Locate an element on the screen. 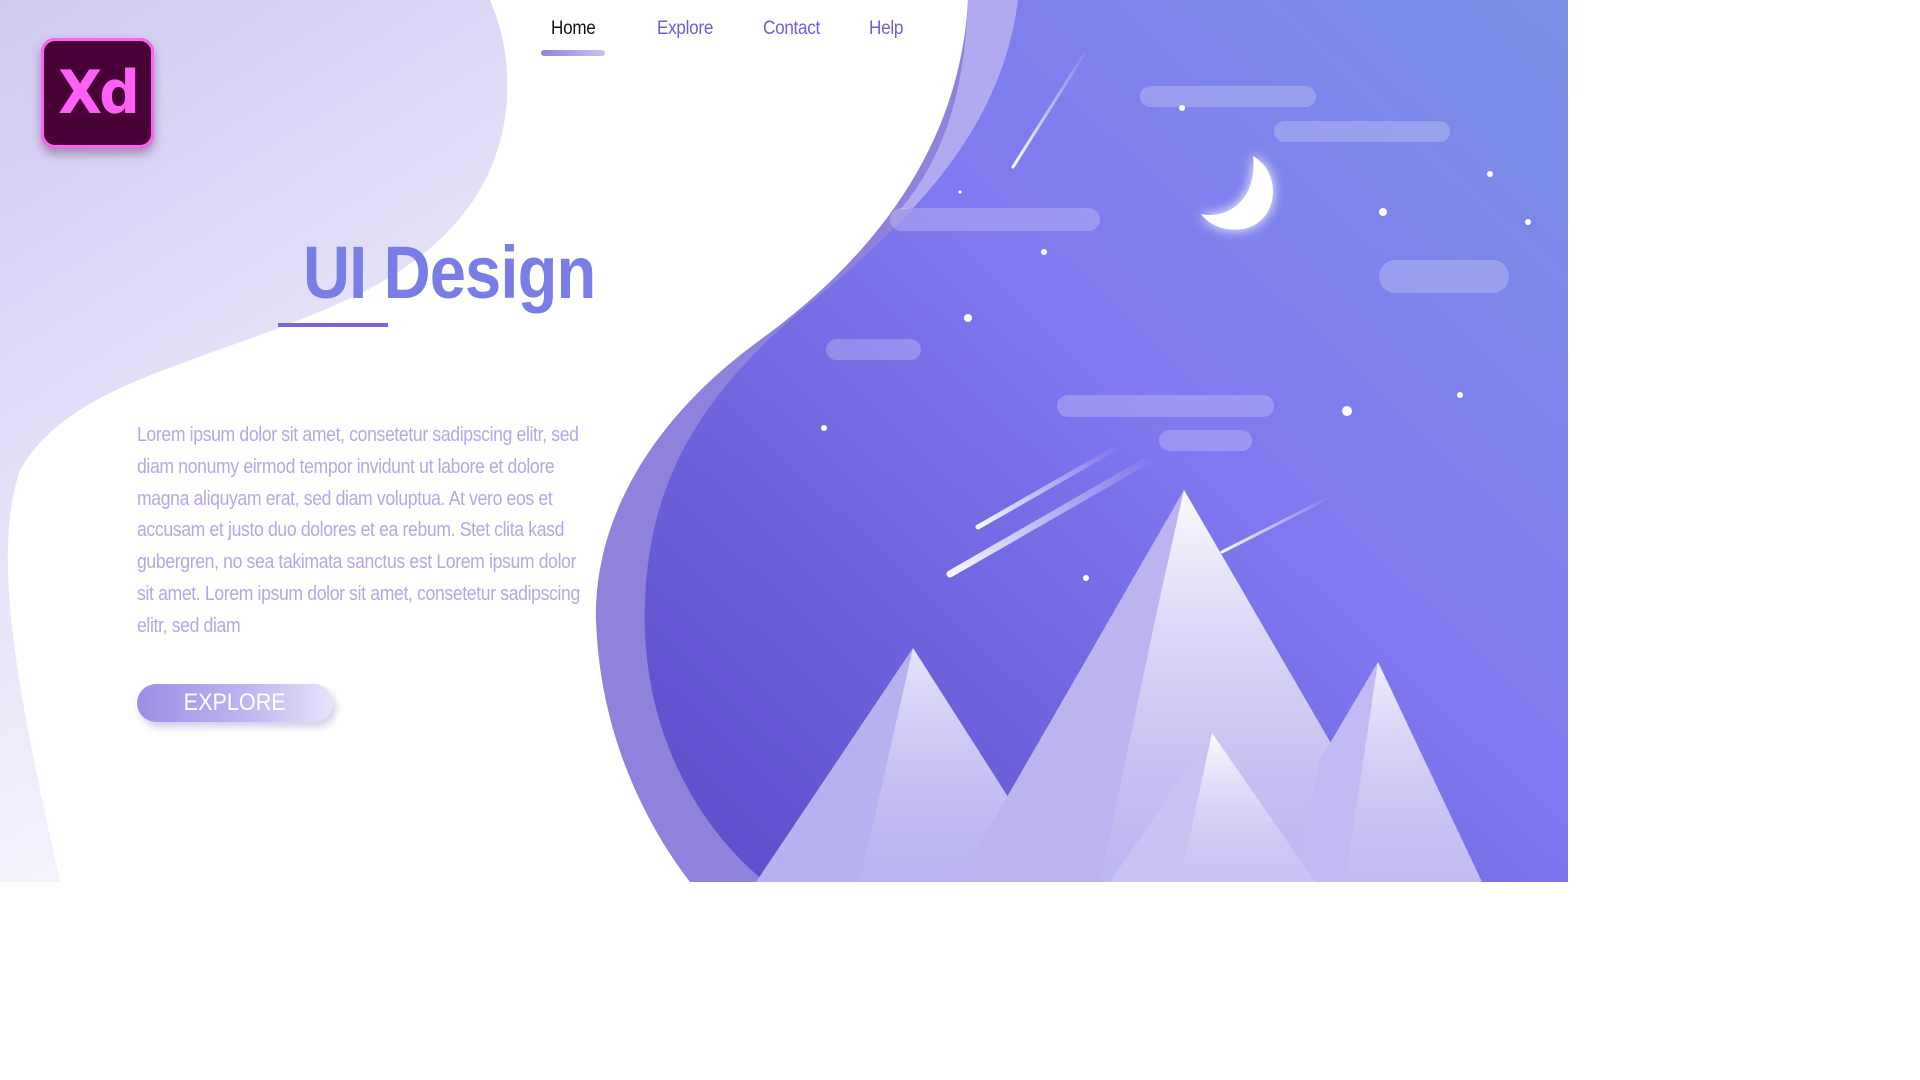  explore-button: EXPLORE is located at coordinates (235, 703).